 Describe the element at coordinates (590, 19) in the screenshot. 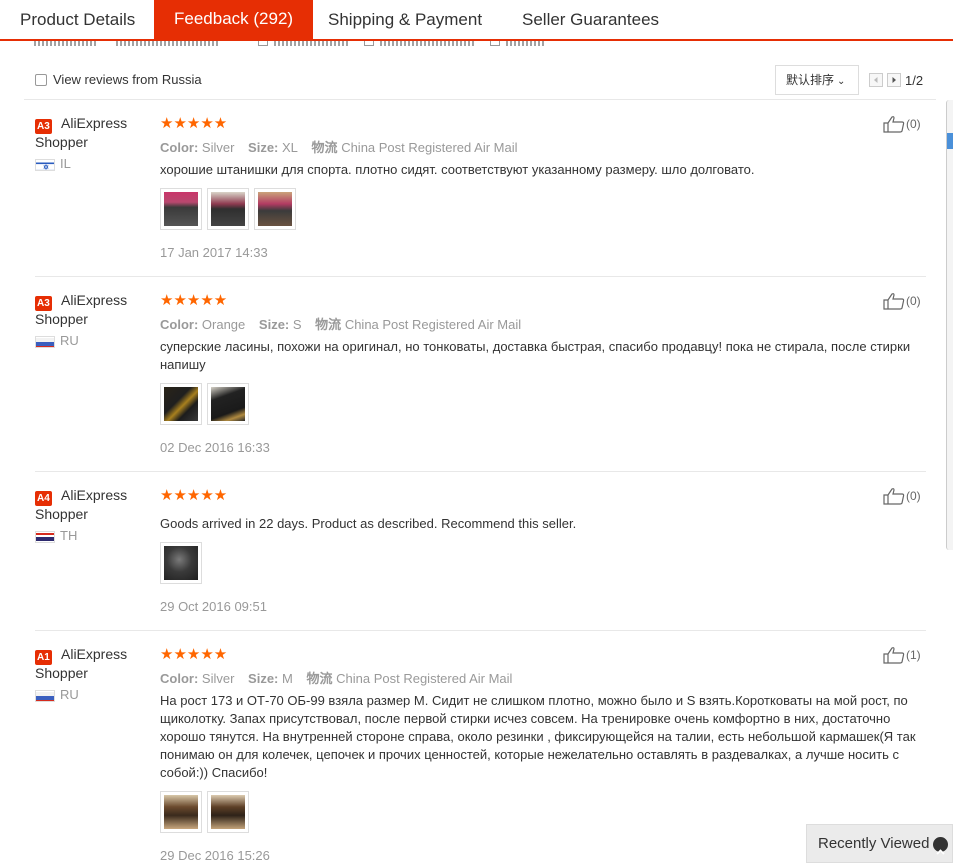

I see `tab-seller-guarantees: Seller Guarantees` at that location.